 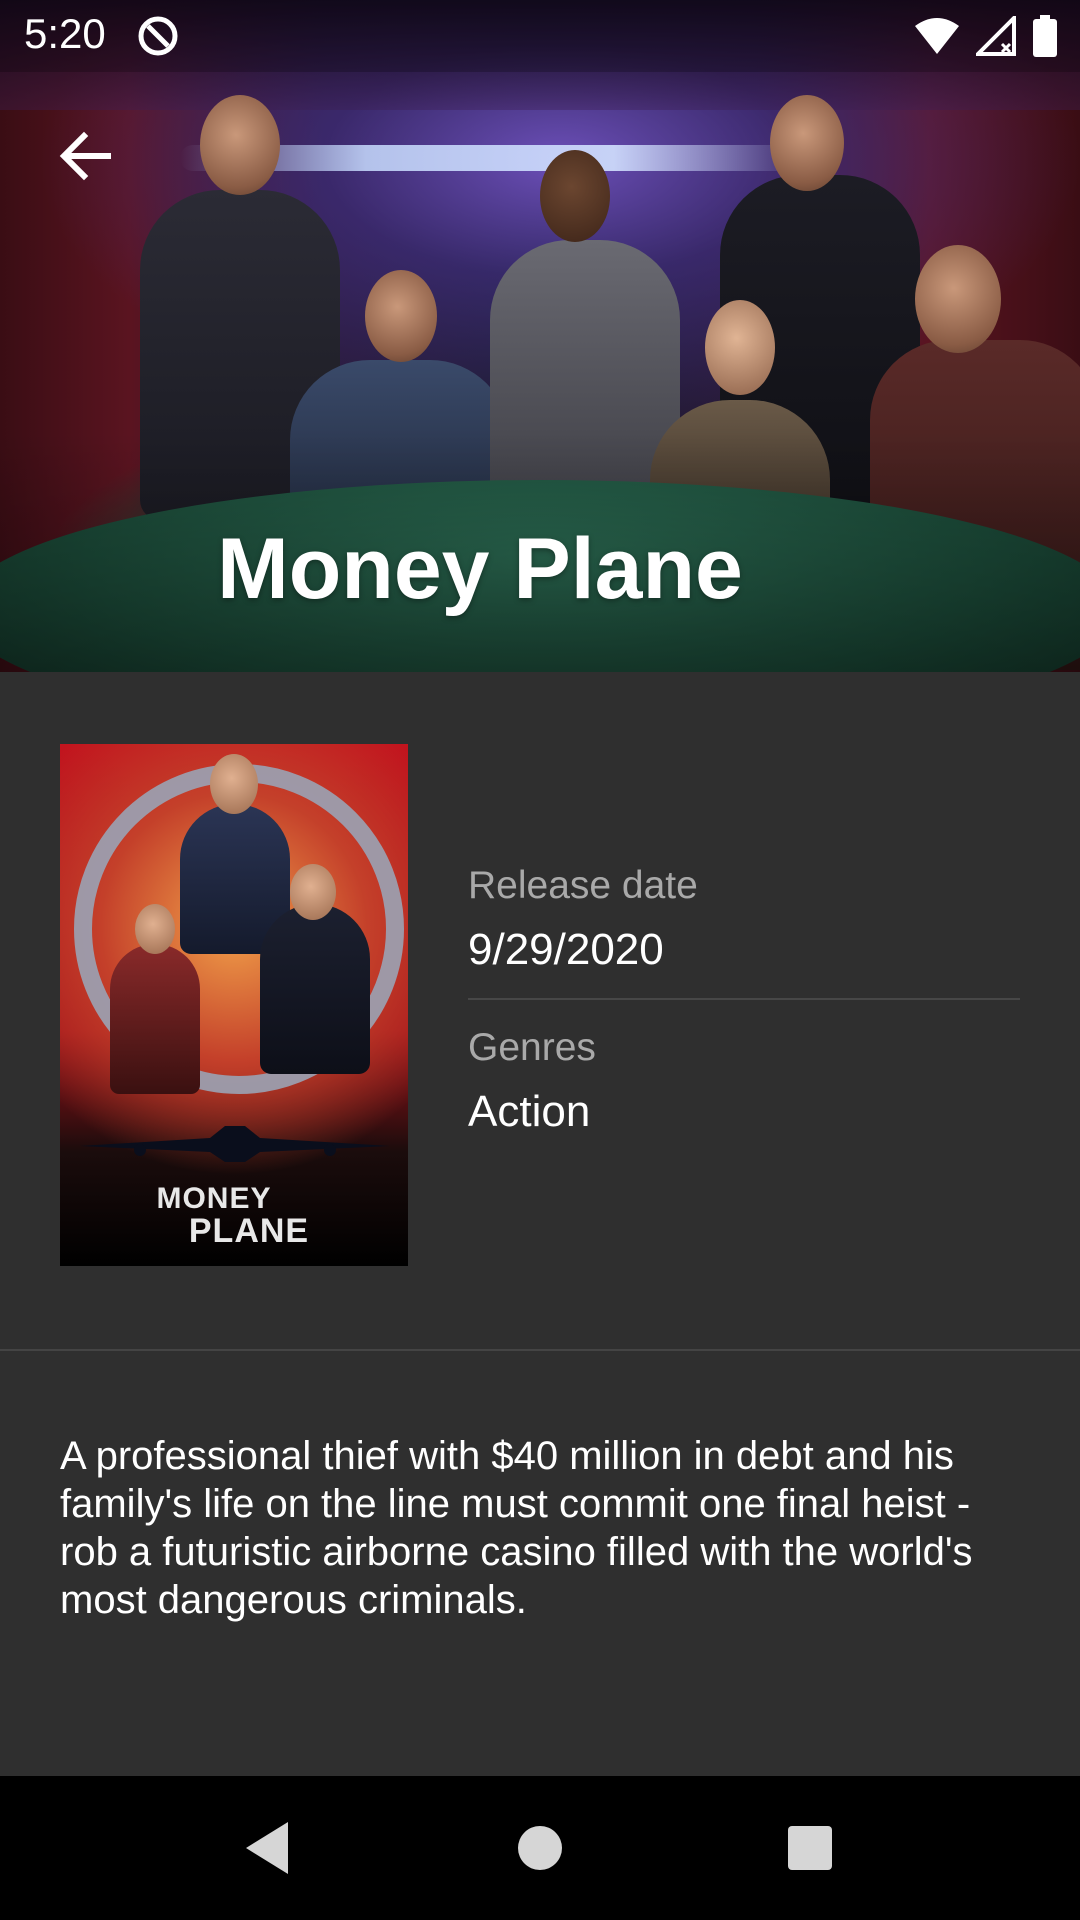 I want to click on cellular-signal-icon, so click(x=996, y=36).